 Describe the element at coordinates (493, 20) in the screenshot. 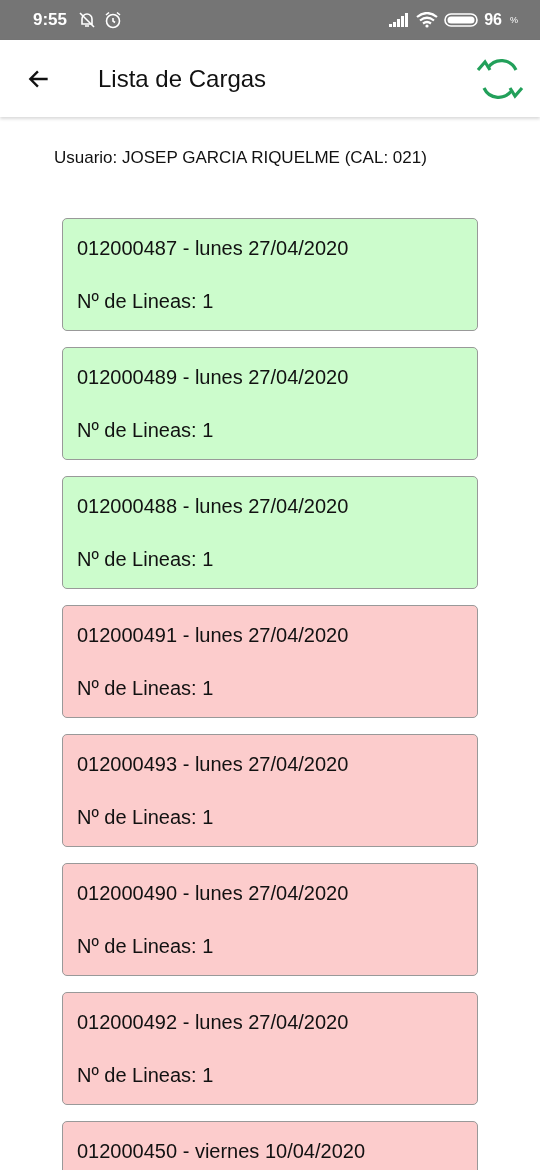

I see `battery-percent: 96` at that location.